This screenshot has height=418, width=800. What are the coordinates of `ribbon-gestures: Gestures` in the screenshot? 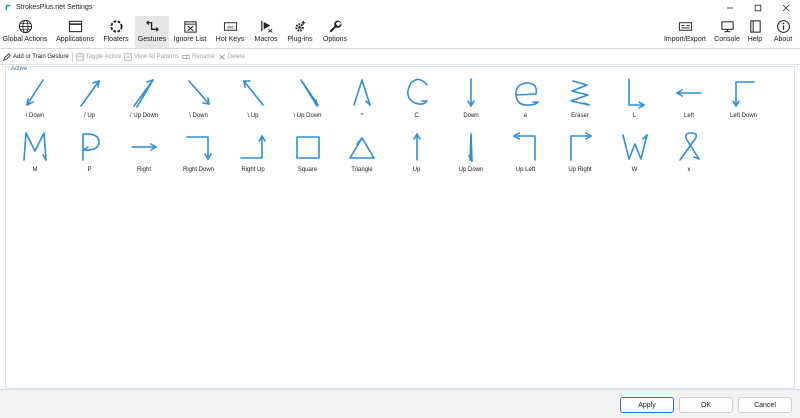 It's located at (152, 32).